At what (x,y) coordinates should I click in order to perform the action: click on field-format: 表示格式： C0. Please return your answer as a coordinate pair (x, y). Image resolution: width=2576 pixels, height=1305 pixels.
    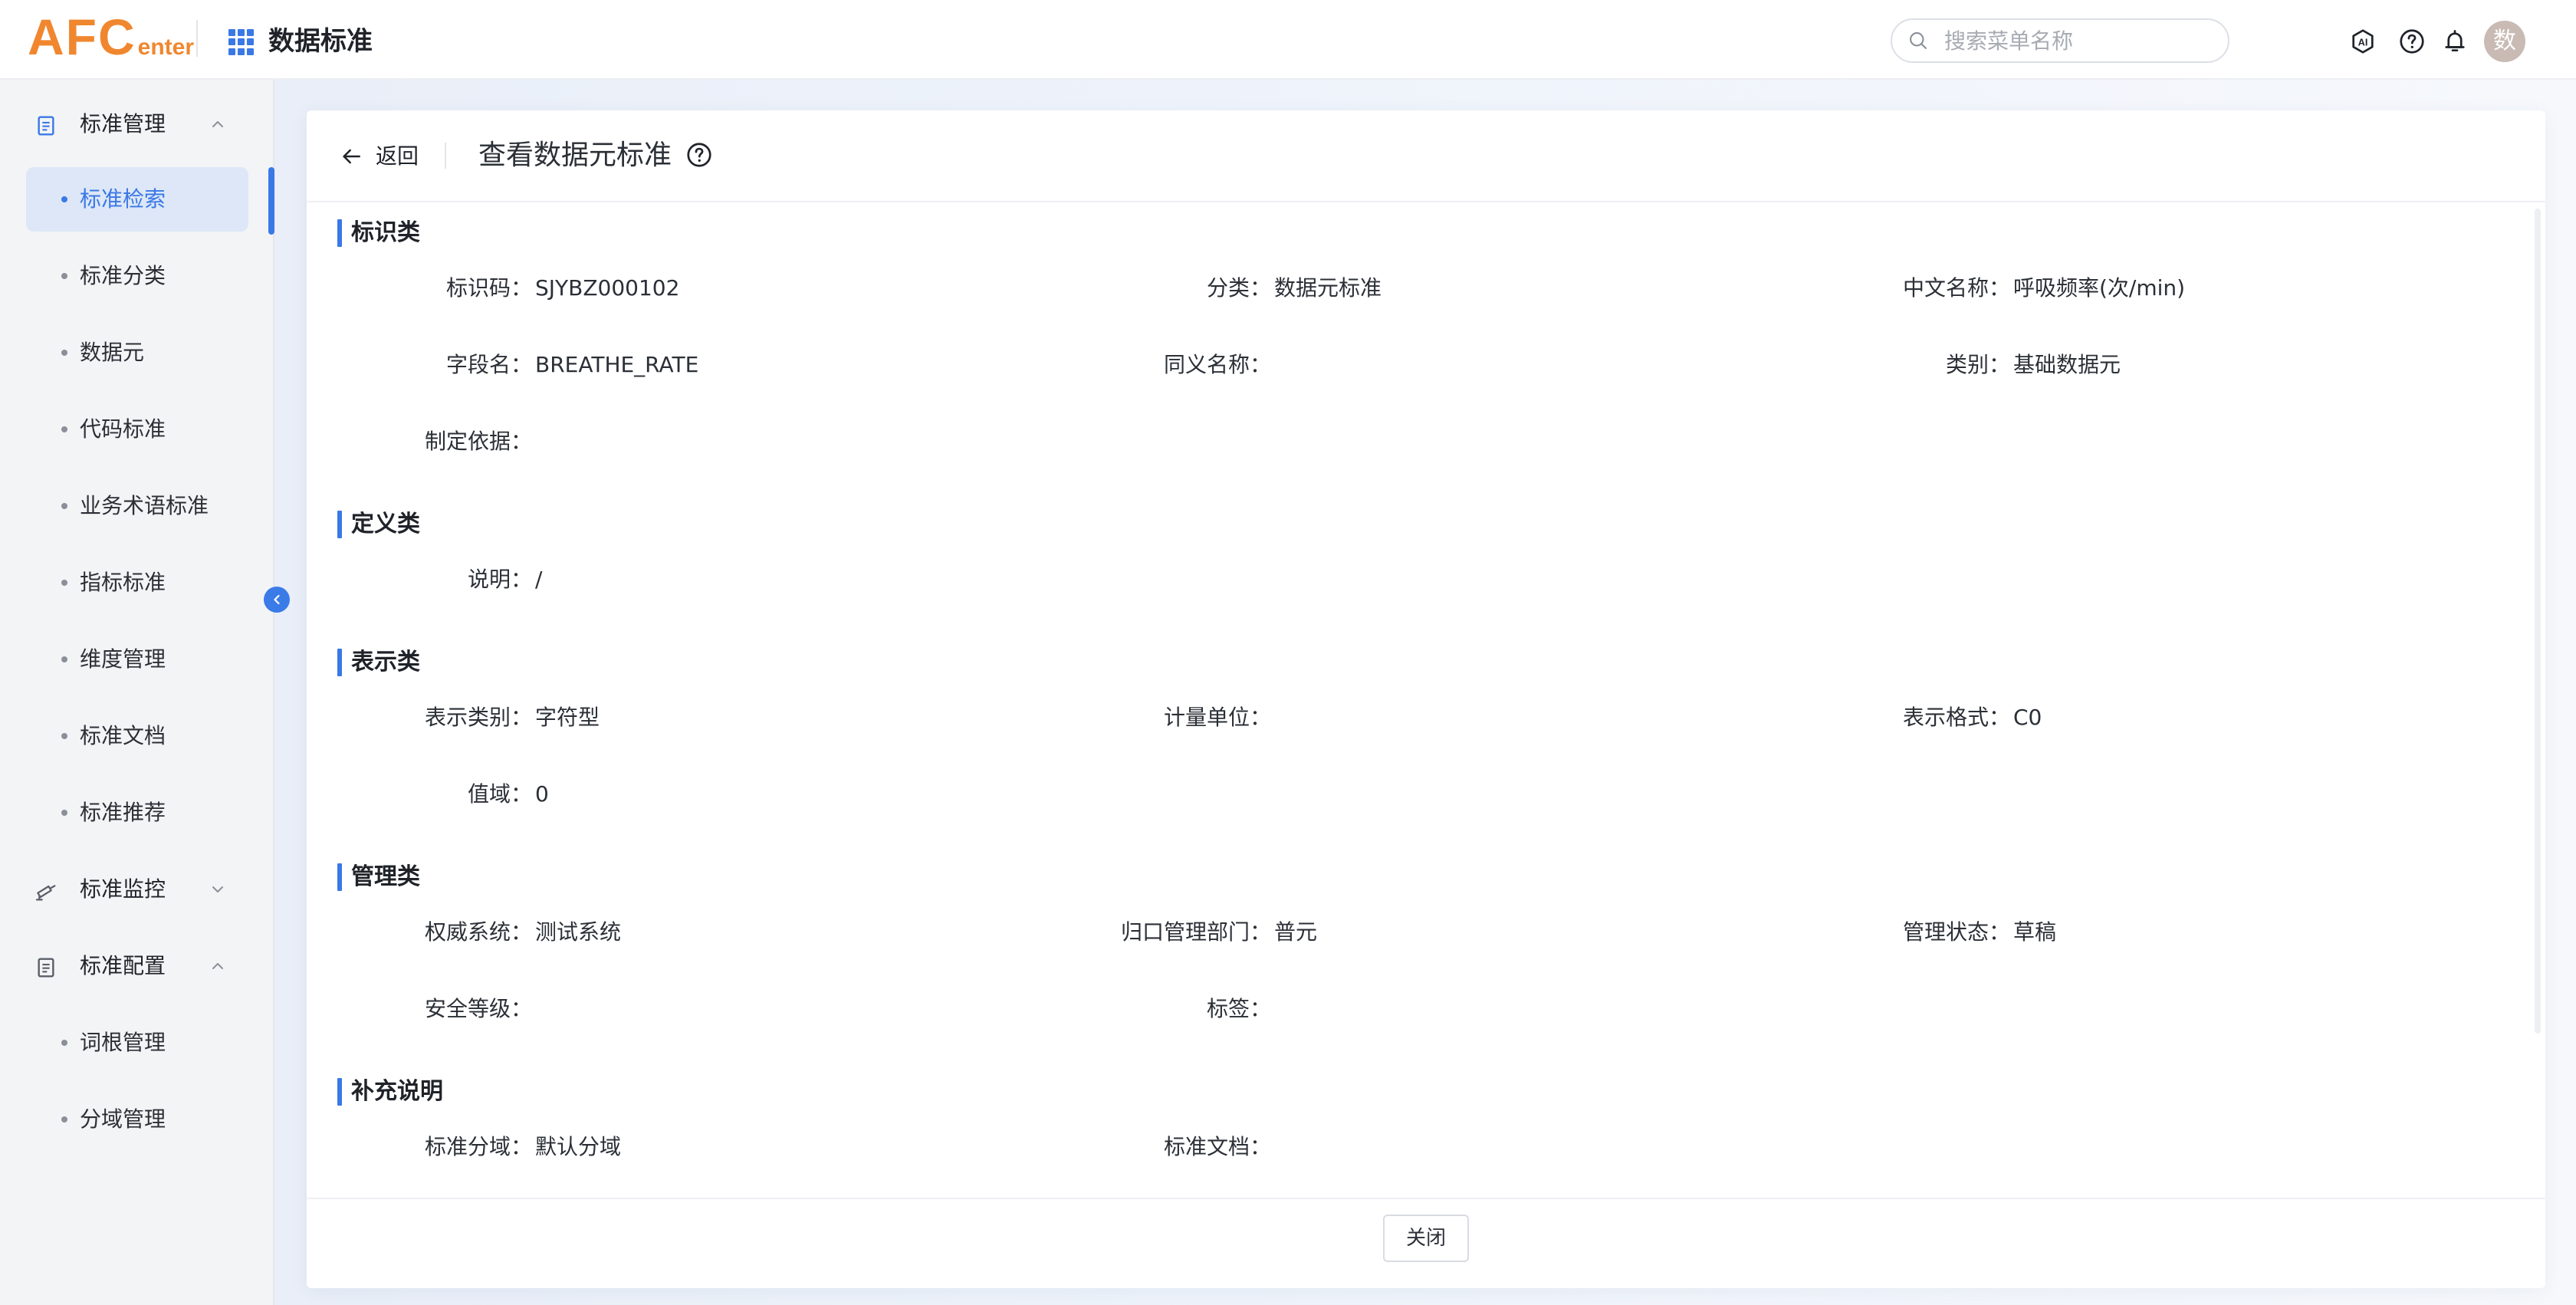
    Looking at the image, I should click on (1973, 717).